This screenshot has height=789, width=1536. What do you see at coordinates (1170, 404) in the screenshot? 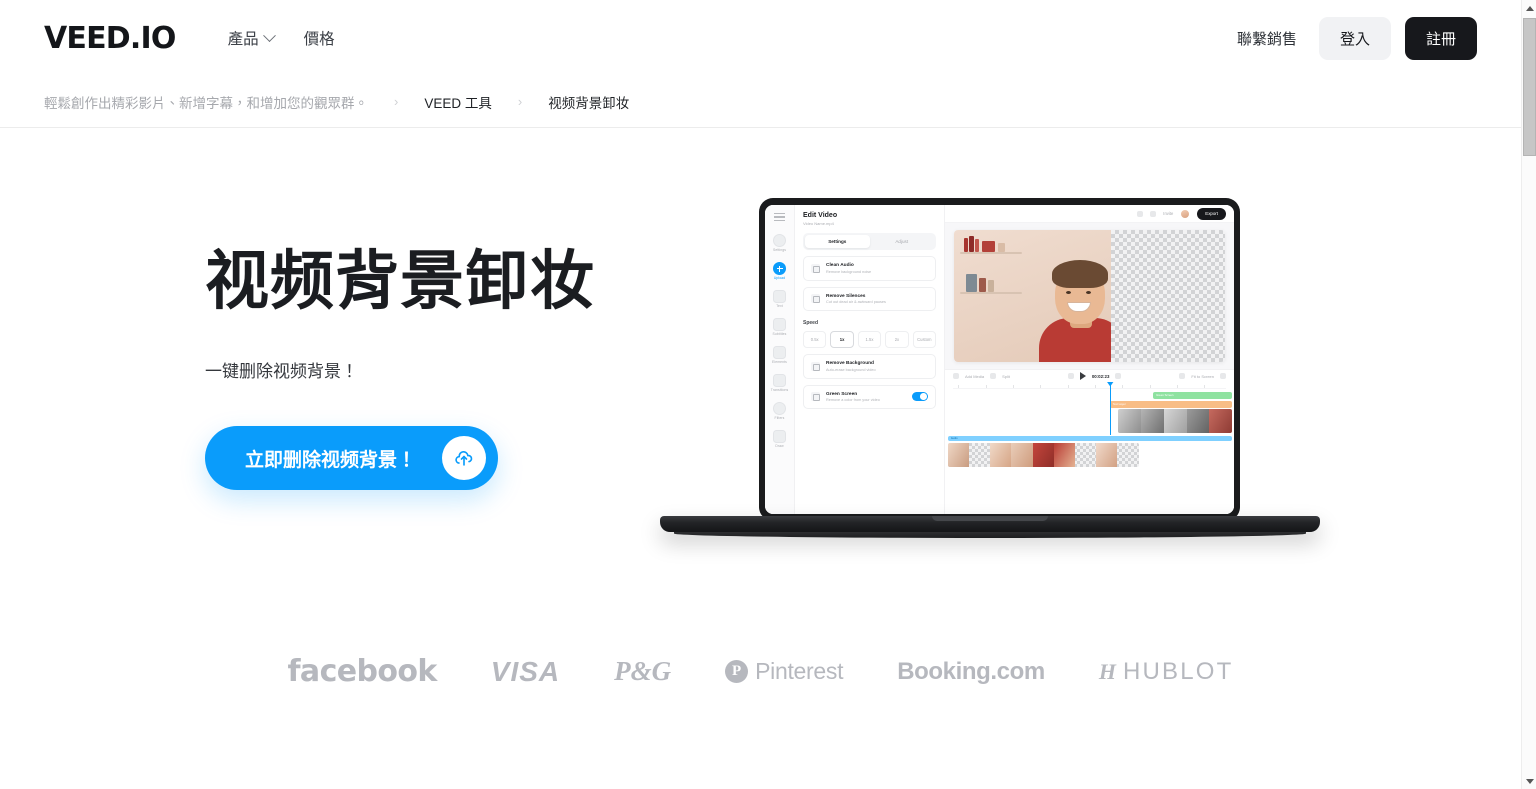
I see `timeline-clip-orange: Text Layer` at bounding box center [1170, 404].